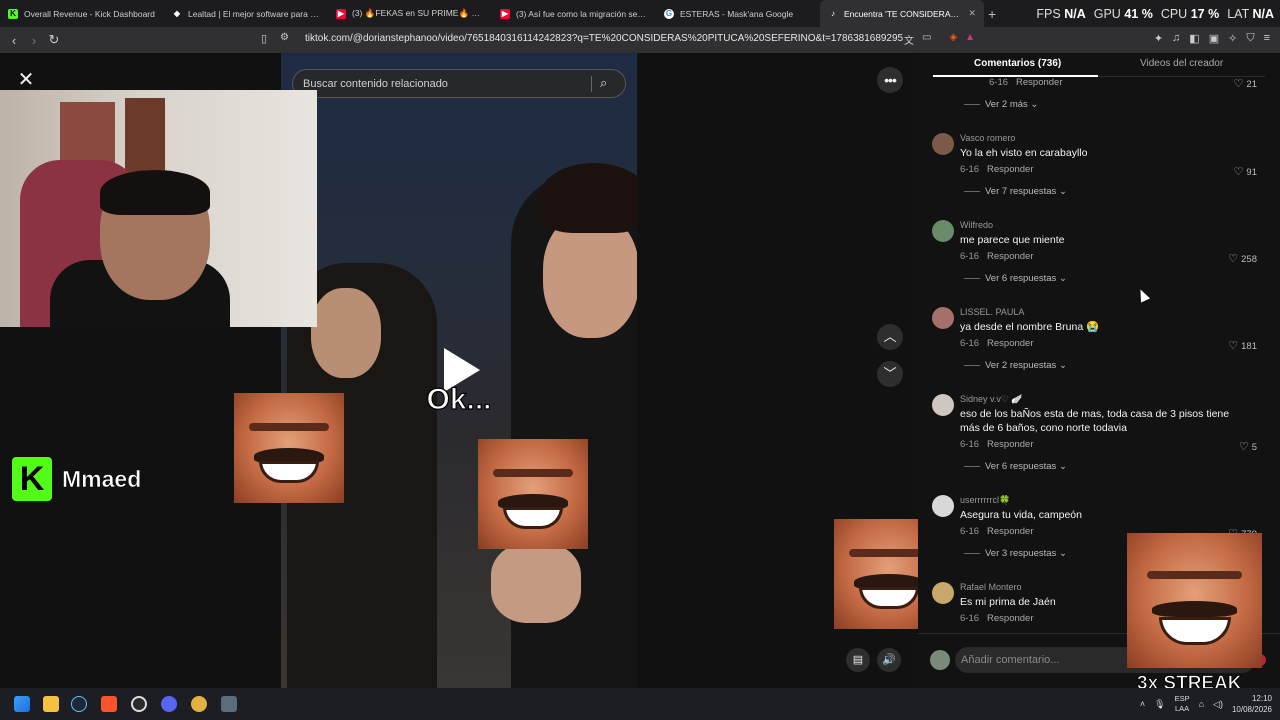  I want to click on network-icon: ⌂, so click(1201, 704).